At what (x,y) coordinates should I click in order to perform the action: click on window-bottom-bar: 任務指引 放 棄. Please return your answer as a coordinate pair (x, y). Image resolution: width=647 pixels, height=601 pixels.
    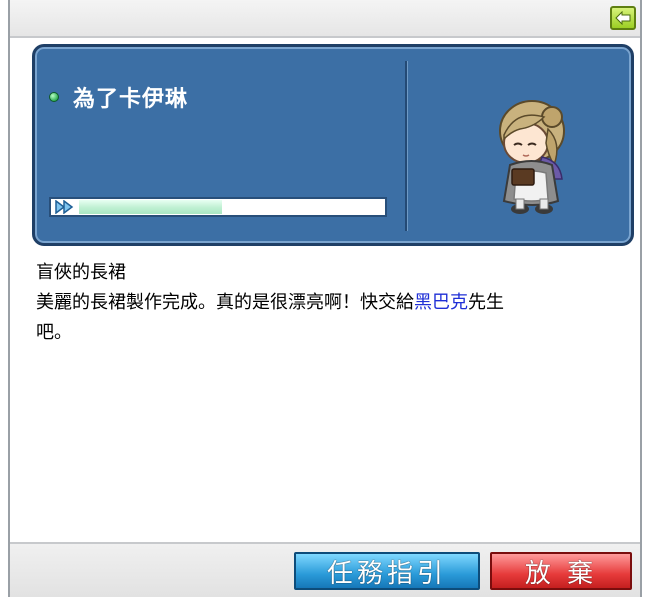
    Looking at the image, I should click on (325, 569).